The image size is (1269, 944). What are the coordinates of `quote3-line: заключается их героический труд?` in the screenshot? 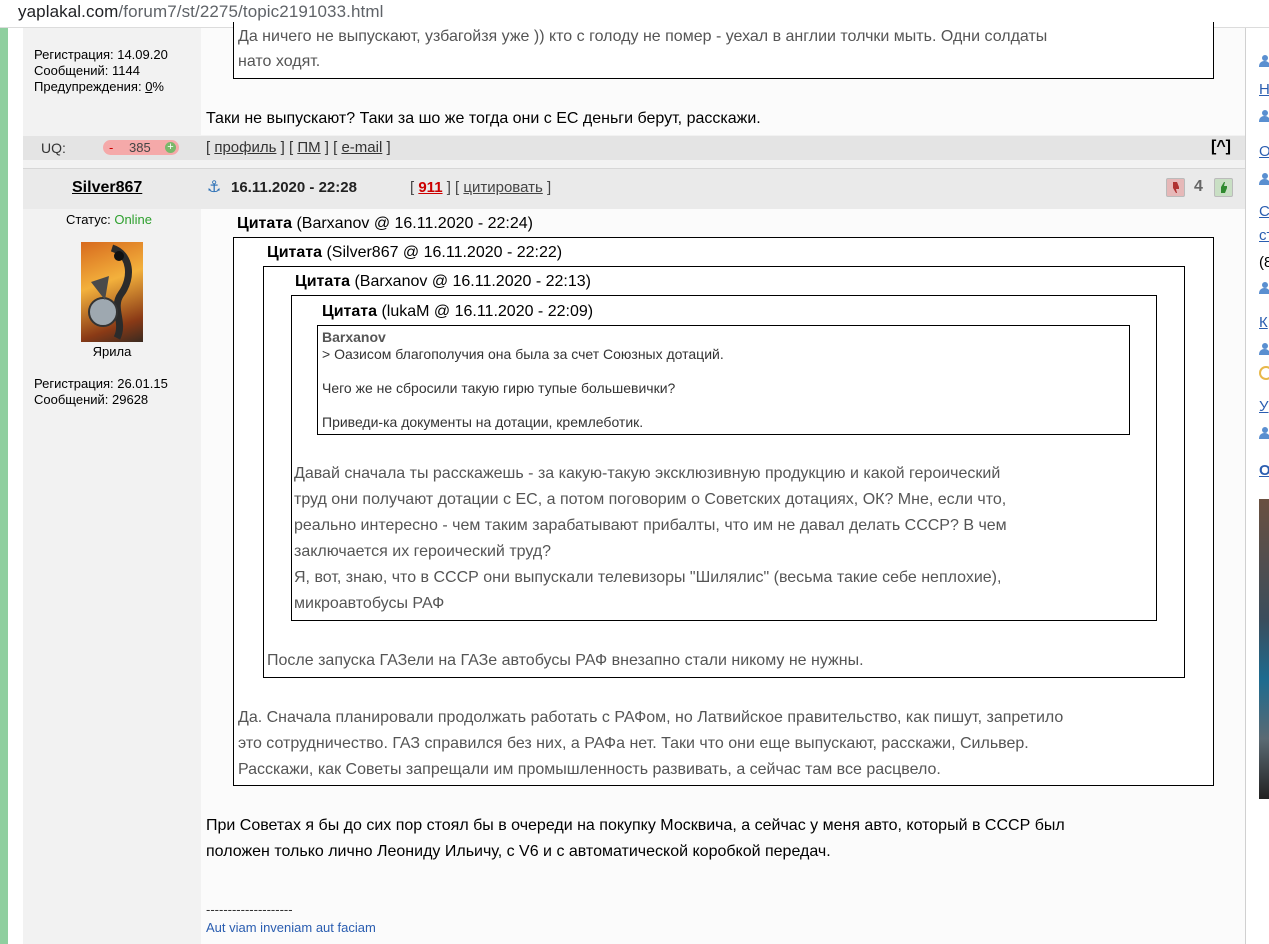 It's located at (423, 551).